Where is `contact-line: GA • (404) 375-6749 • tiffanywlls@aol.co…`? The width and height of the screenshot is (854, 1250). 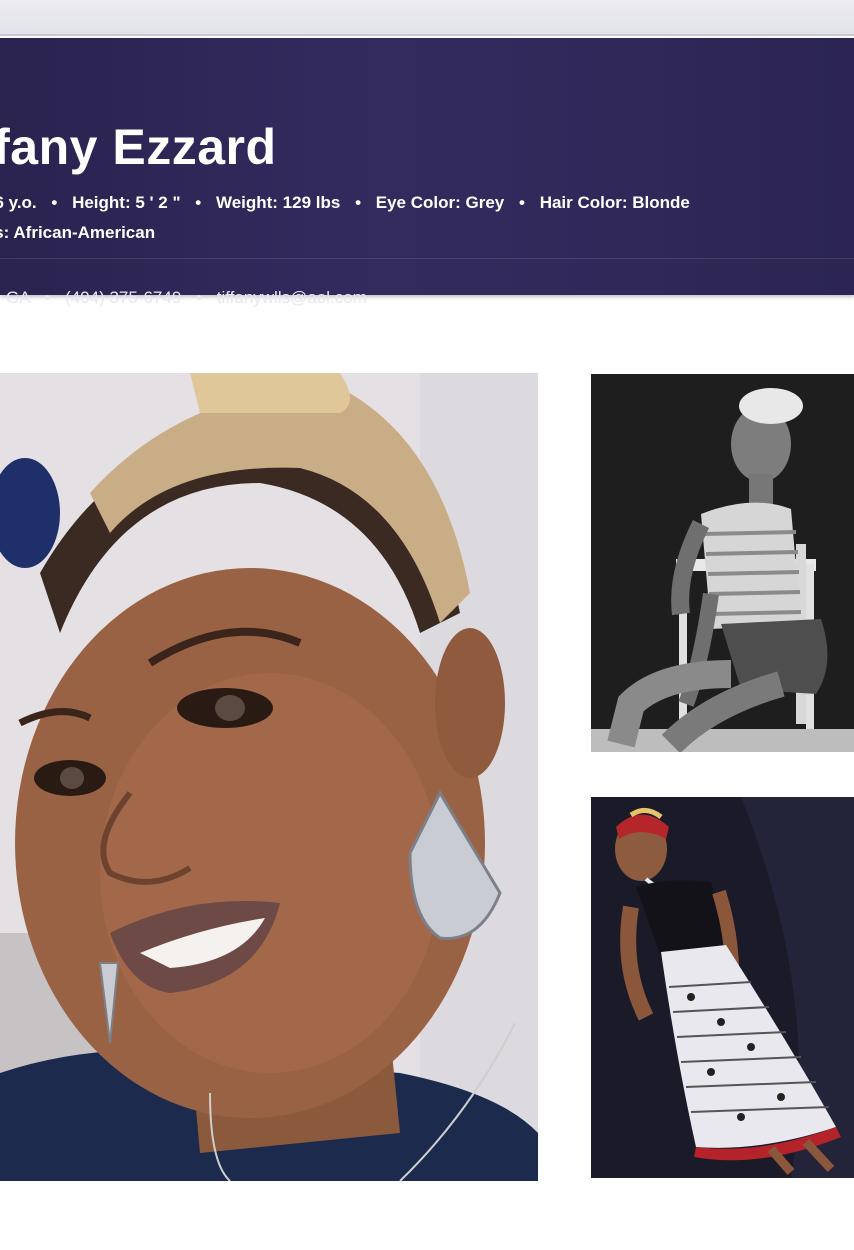 contact-line: GA • (404) 375-6749 • tiffanywlls@aol.co… is located at coordinates (186, 298).